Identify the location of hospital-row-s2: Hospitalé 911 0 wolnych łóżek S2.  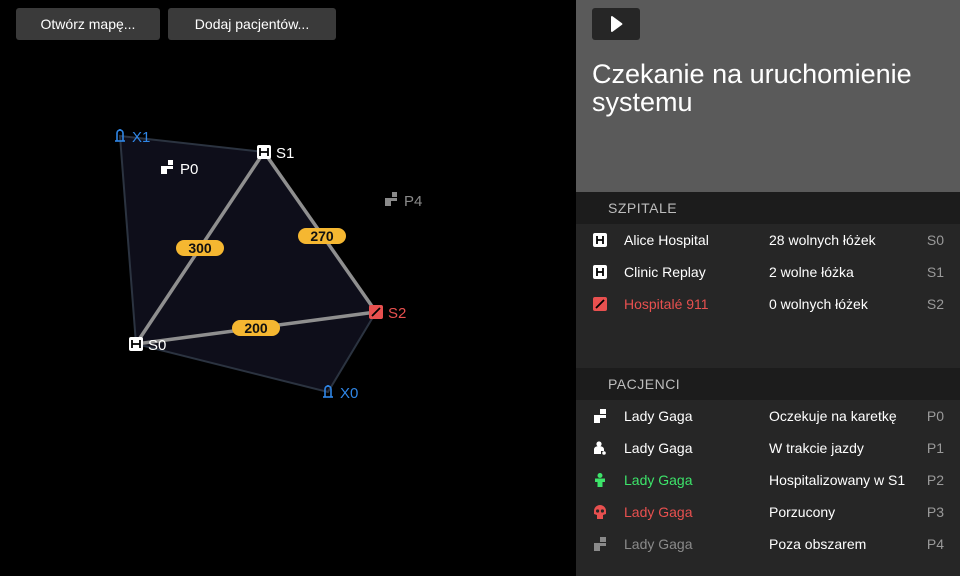
(768, 304).